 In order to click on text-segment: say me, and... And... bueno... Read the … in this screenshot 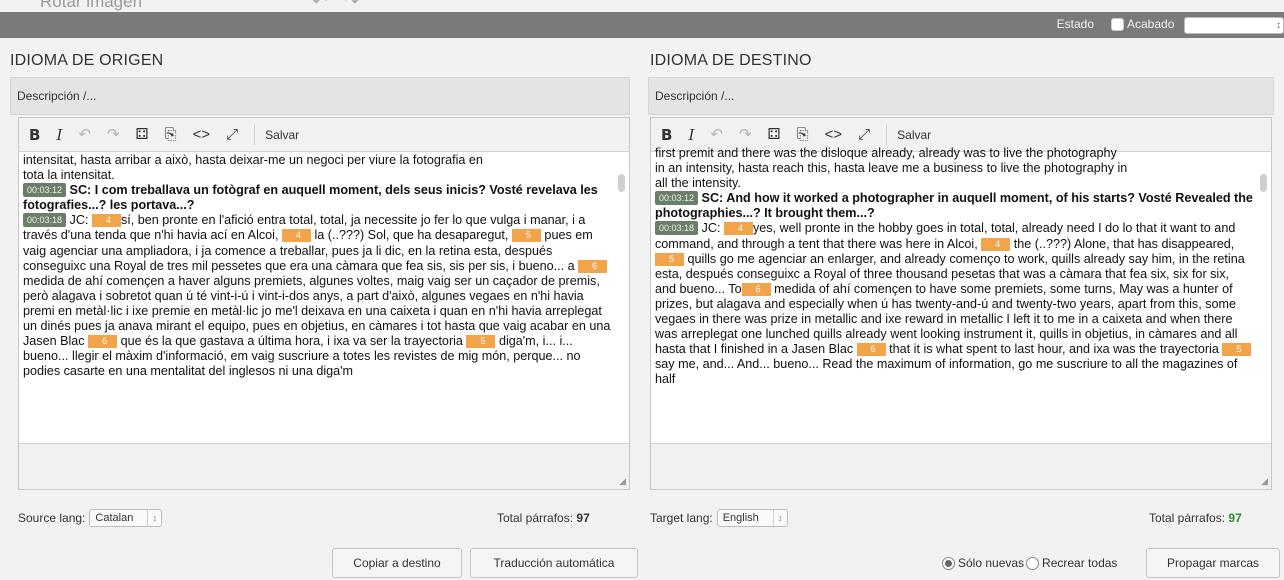, I will do `click(946, 372)`.